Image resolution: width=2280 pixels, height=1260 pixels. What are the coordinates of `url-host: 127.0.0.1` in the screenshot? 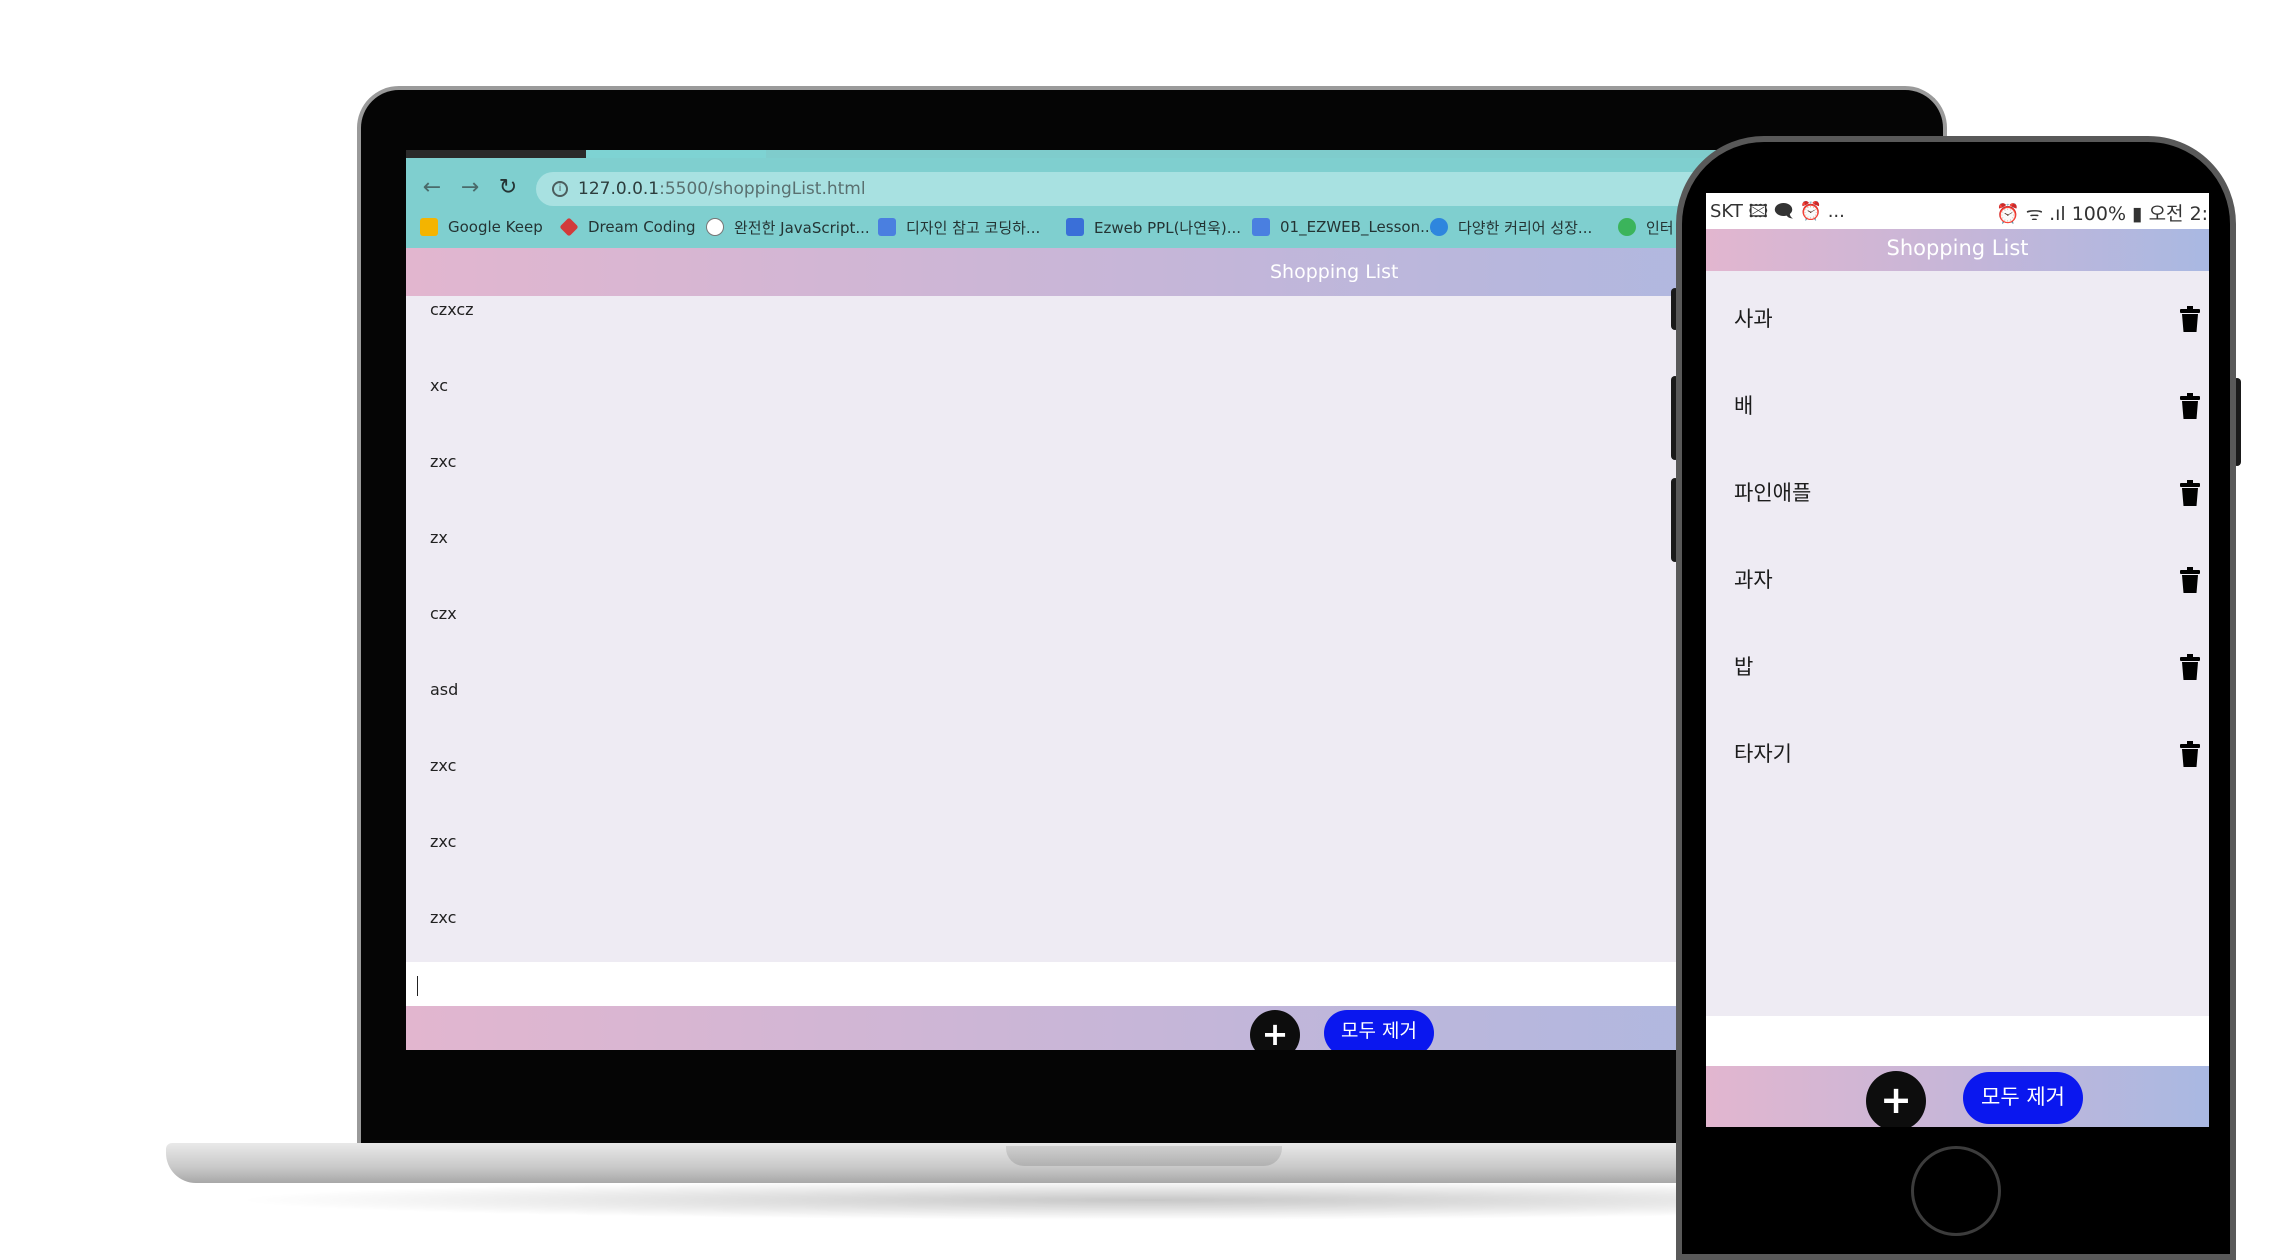 It's located at (619, 189).